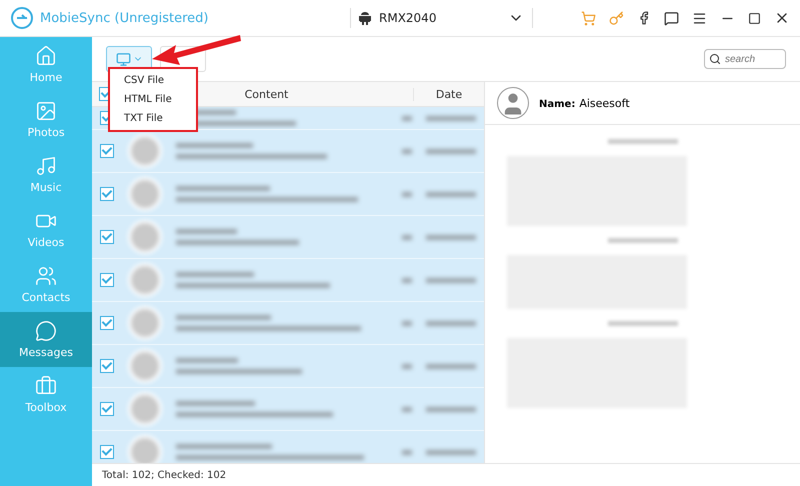 Image resolution: width=800 pixels, height=486 pixels. Describe the element at coordinates (365, 18) in the screenshot. I see `android-icon` at that location.